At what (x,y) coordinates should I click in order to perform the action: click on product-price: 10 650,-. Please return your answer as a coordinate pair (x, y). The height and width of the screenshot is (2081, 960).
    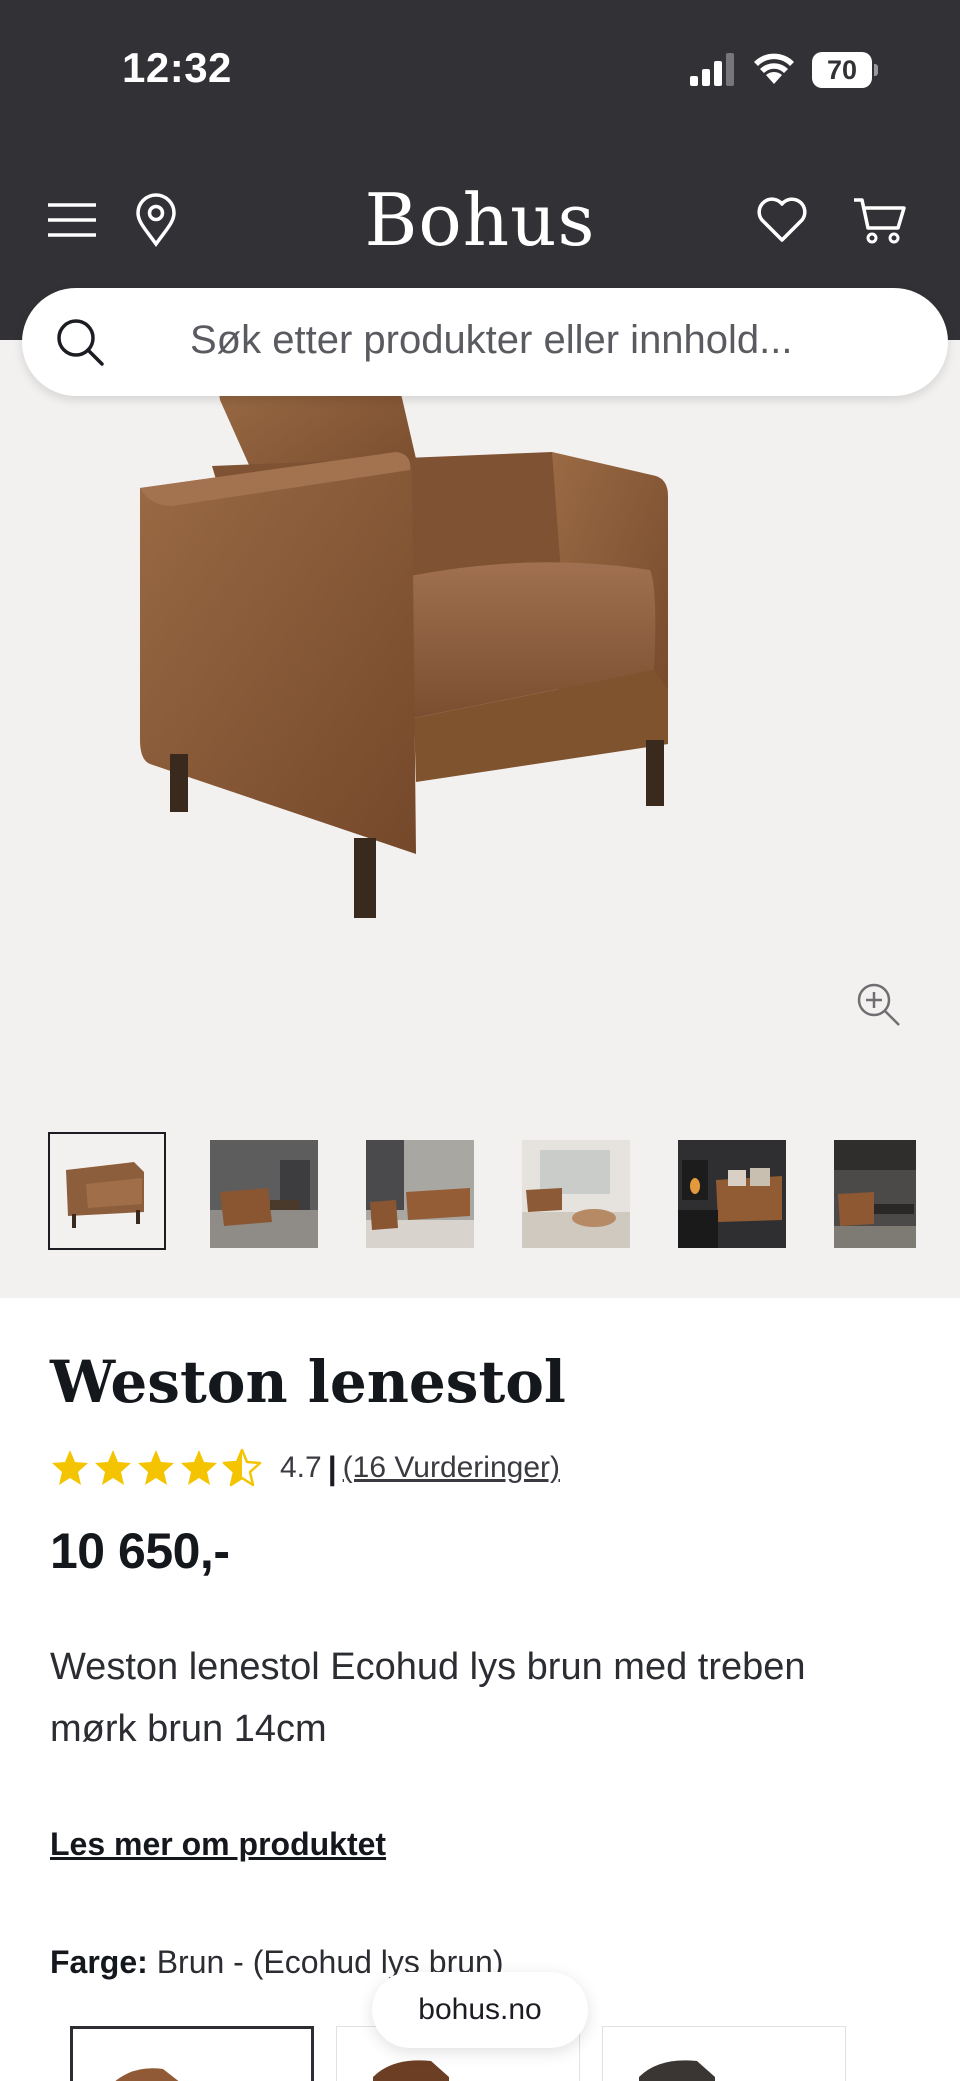
    Looking at the image, I should click on (140, 1551).